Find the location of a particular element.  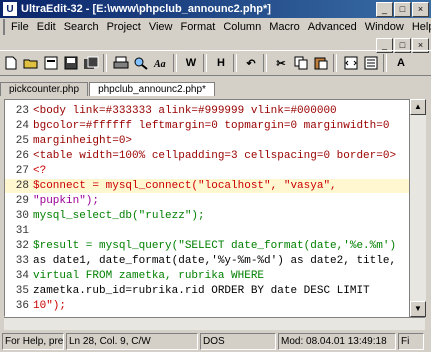

cut-icon: ✂ is located at coordinates (281, 63).